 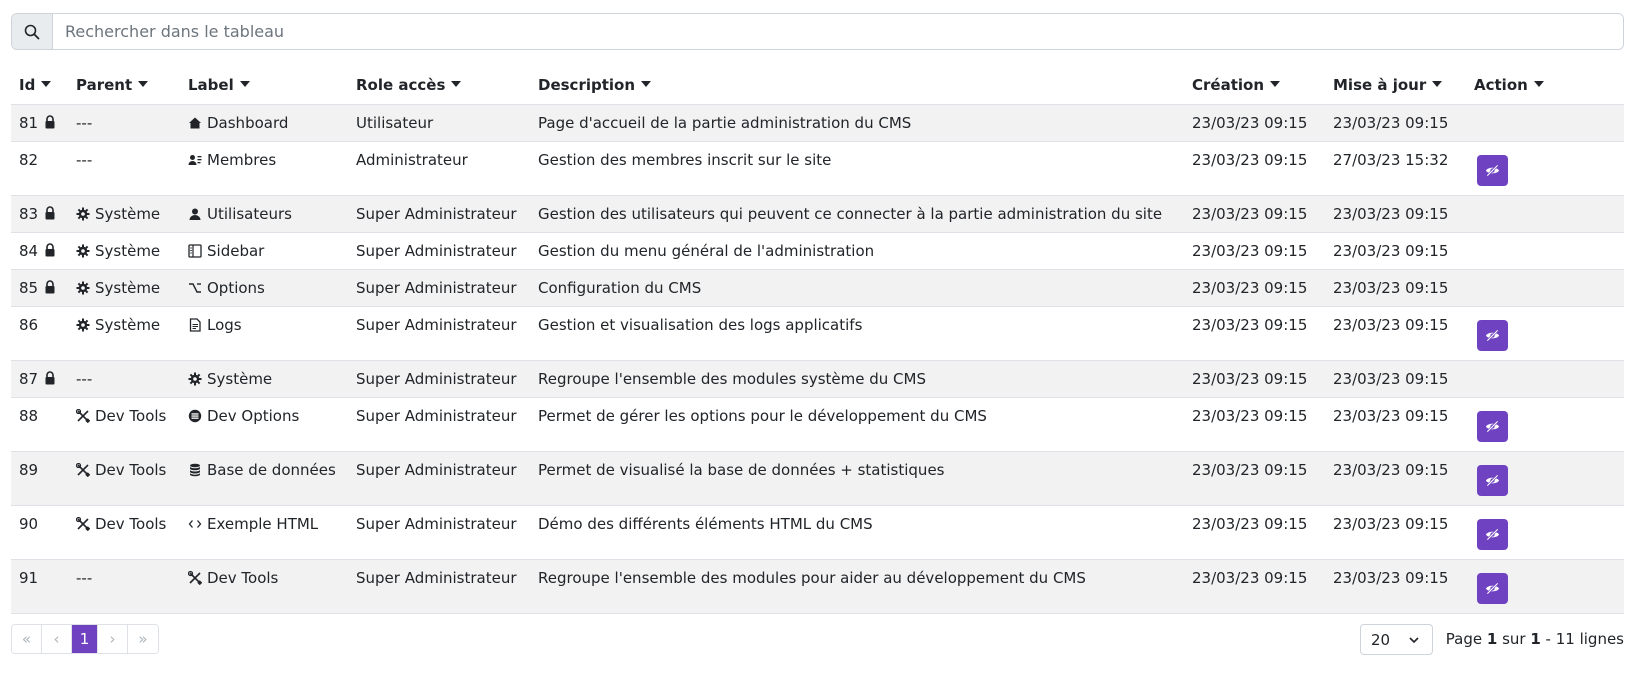 I want to click on prev-page-button: ‹, so click(x=57, y=639).